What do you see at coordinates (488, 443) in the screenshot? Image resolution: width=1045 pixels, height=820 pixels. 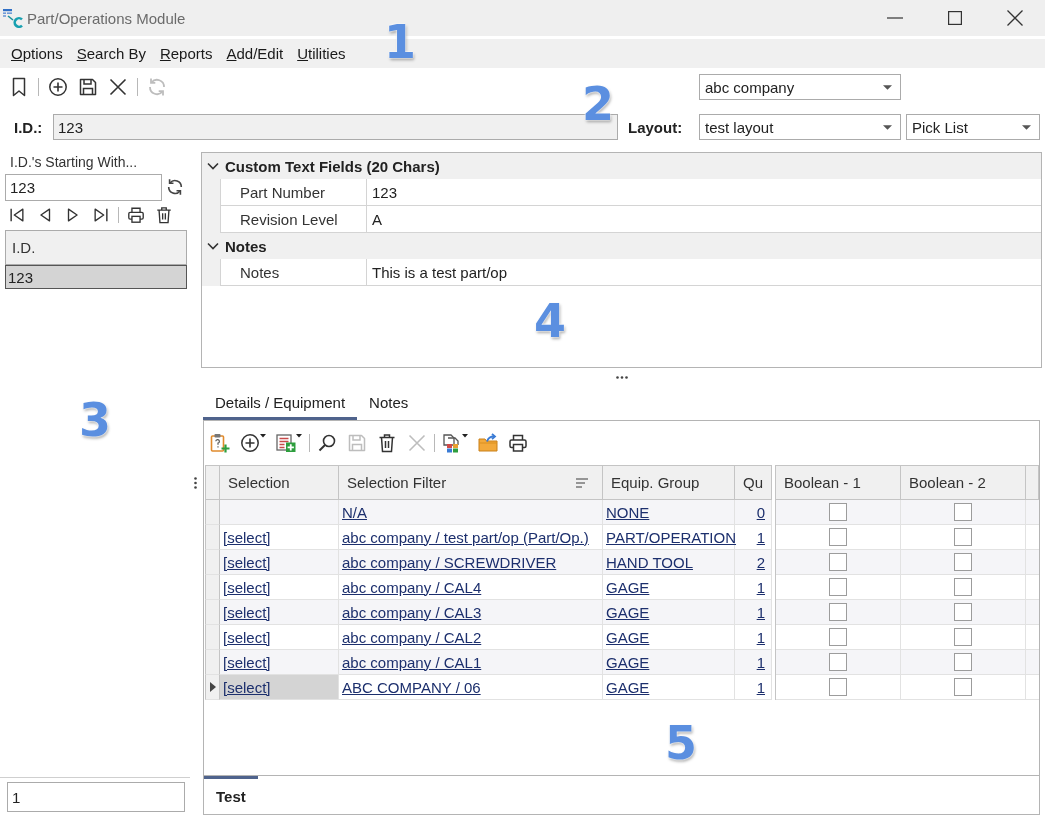 I see `folder-icon` at bounding box center [488, 443].